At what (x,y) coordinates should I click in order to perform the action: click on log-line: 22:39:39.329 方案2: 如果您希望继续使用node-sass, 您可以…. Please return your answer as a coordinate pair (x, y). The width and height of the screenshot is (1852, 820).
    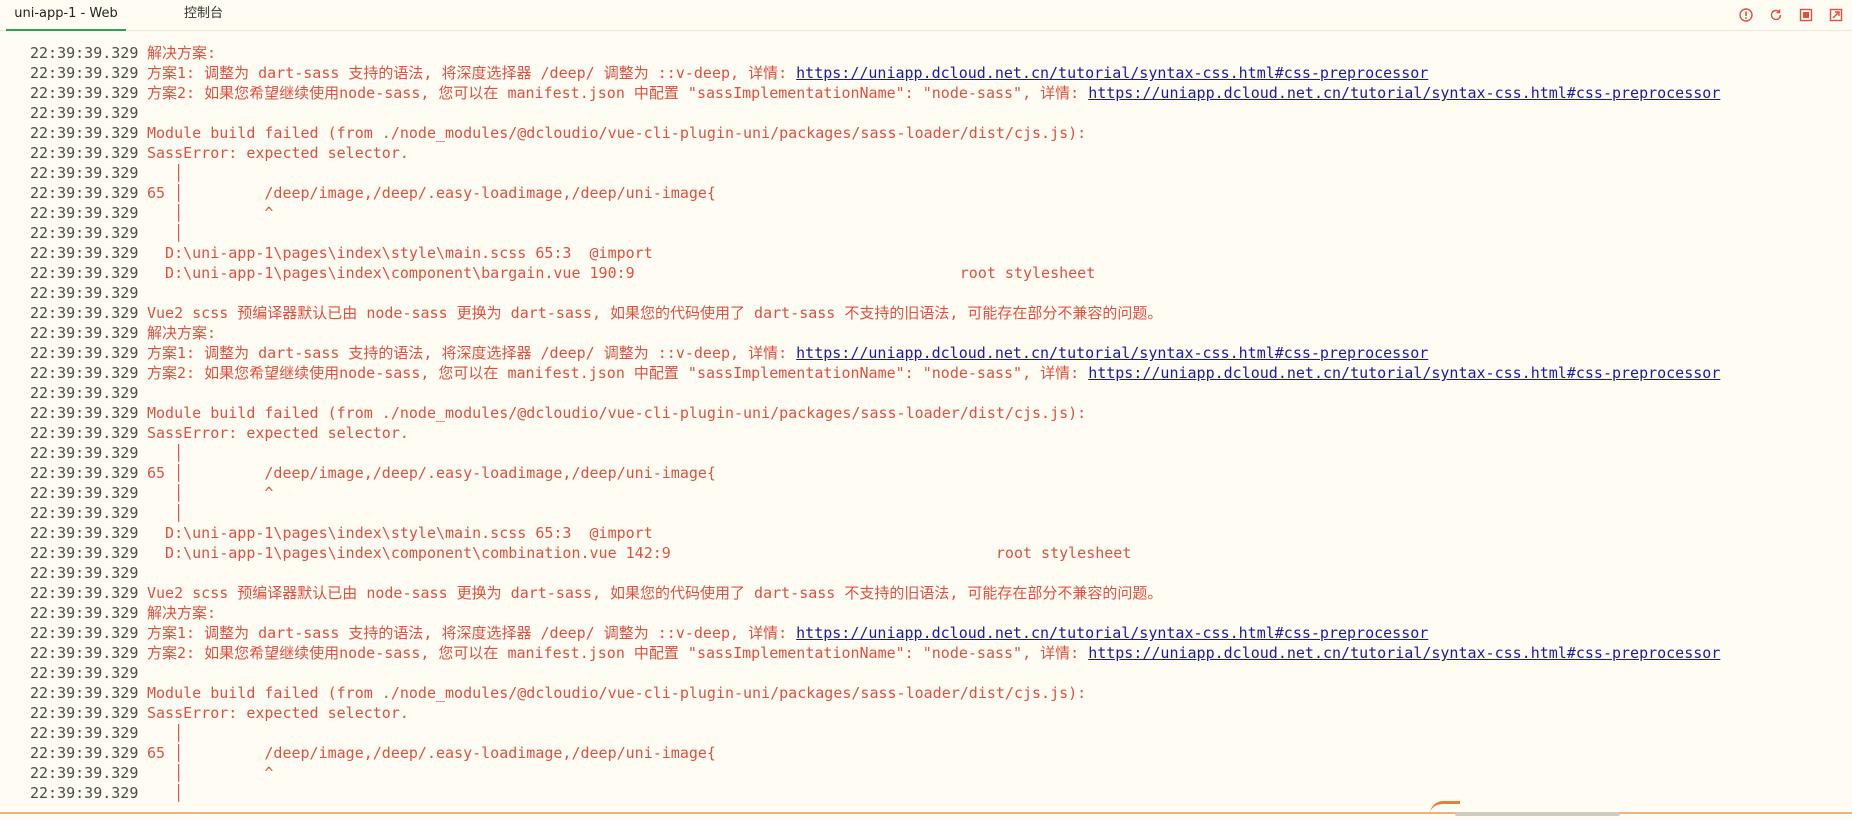
    Looking at the image, I should click on (926, 373).